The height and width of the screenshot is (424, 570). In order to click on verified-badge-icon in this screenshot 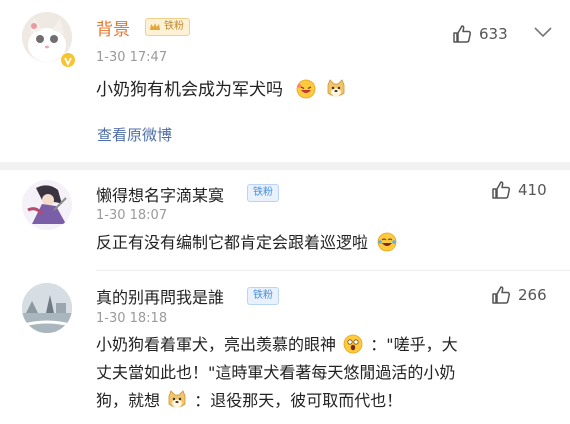, I will do `click(68, 60)`.